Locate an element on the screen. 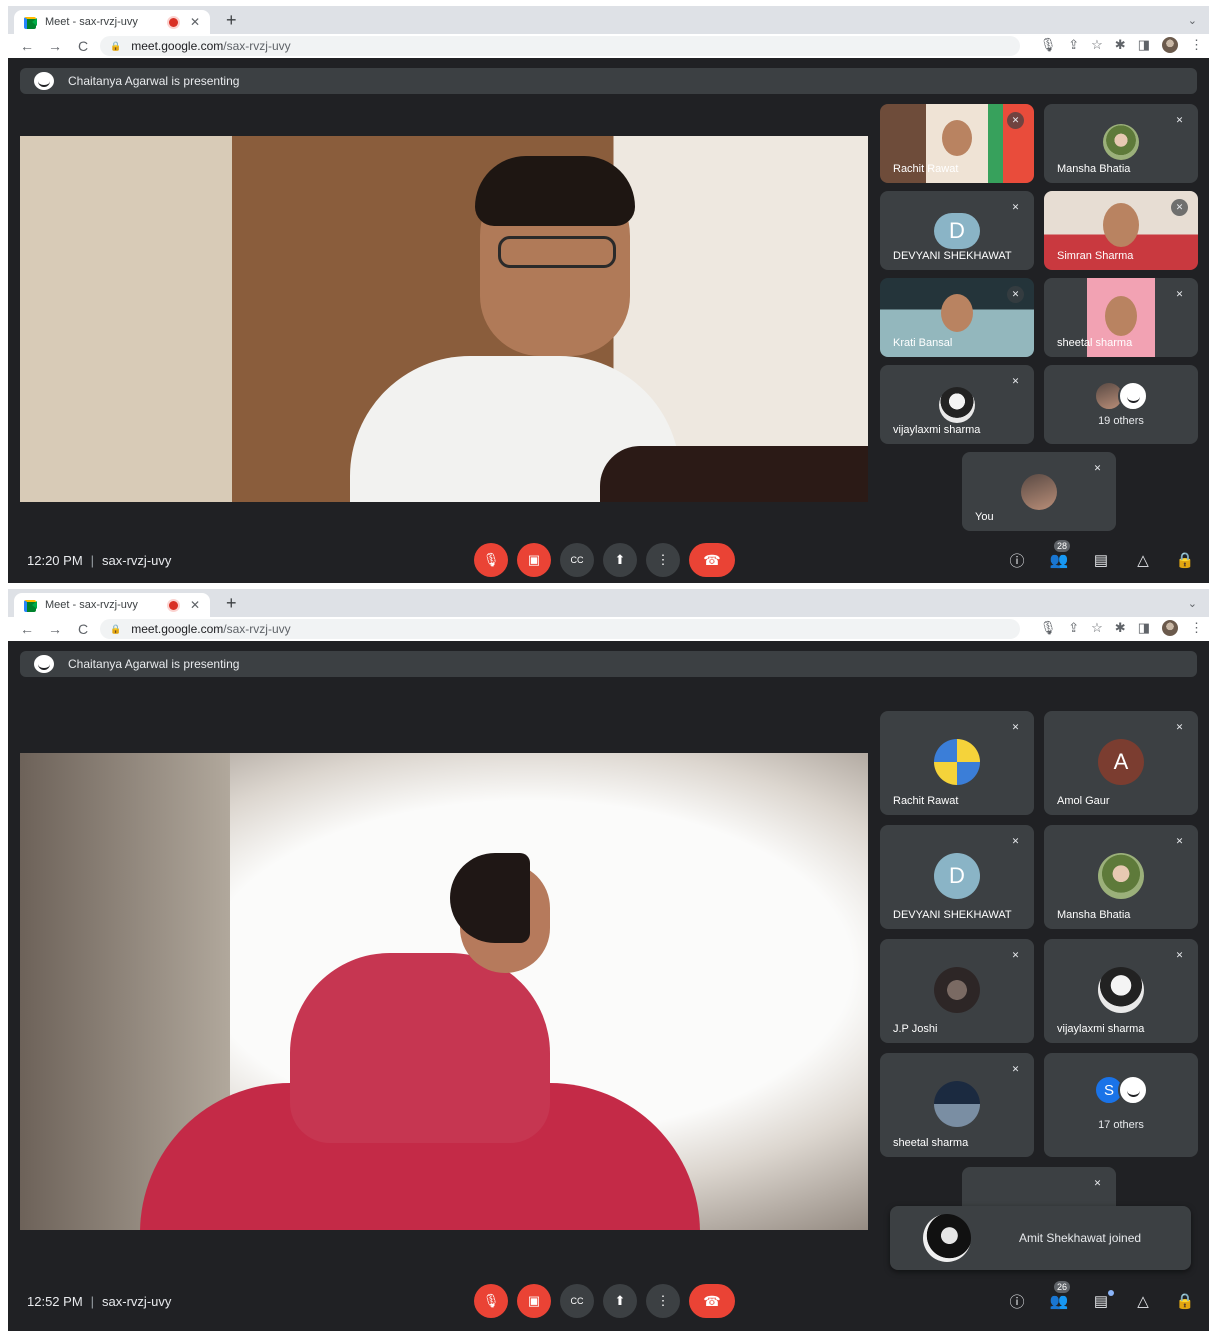 This screenshot has height=1331, width=1209. participant-tile: ✕ Krati Bansal is located at coordinates (957, 317).